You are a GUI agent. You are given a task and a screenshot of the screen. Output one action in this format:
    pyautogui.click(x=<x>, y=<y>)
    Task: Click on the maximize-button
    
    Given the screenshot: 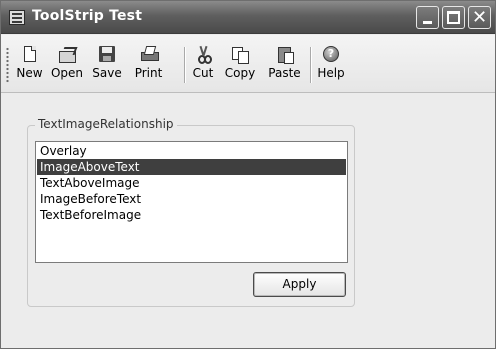 What is the action you would take?
    pyautogui.click(x=453, y=17)
    